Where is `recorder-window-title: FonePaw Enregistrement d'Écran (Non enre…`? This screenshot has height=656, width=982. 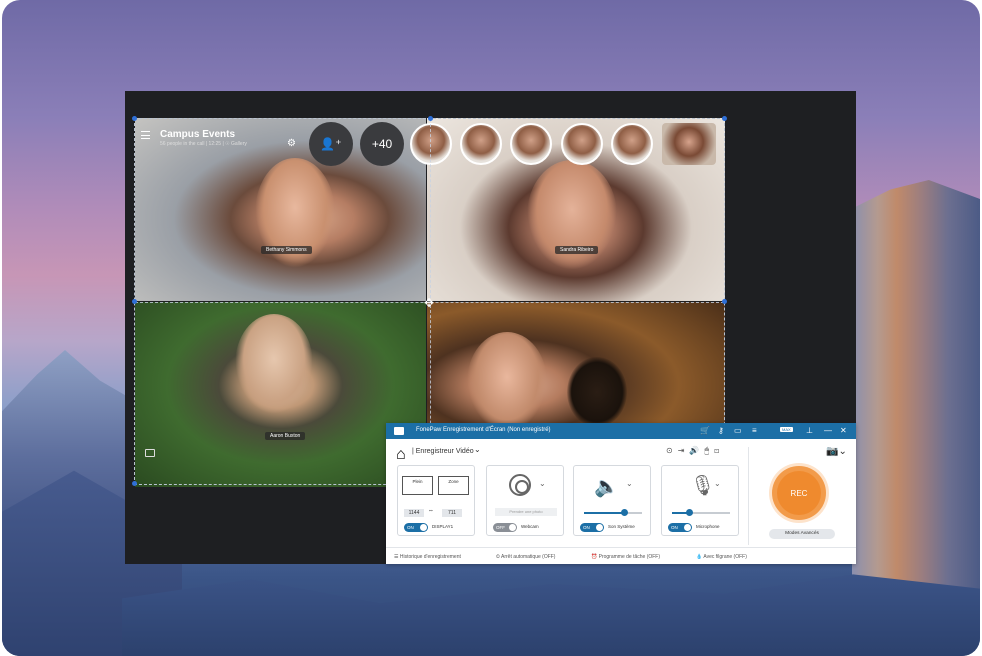
recorder-window-title: FonePaw Enregistrement d'Écran (Non enre… is located at coordinates (483, 430).